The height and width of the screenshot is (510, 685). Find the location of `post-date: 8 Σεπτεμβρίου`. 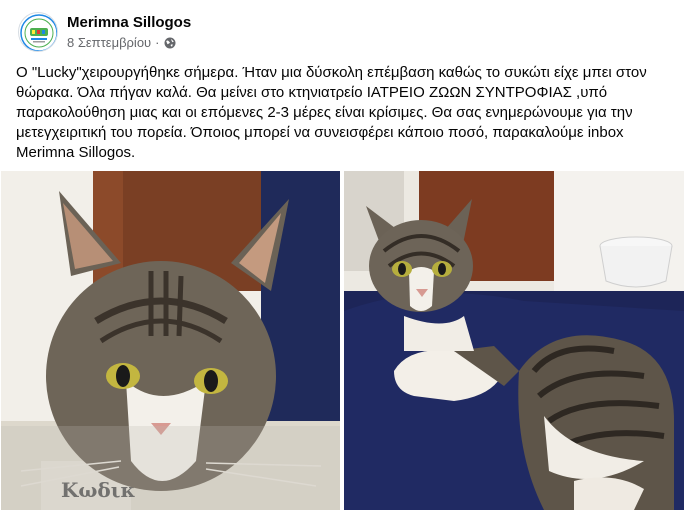

post-date: 8 Σεπτεμβρίου is located at coordinates (109, 42).